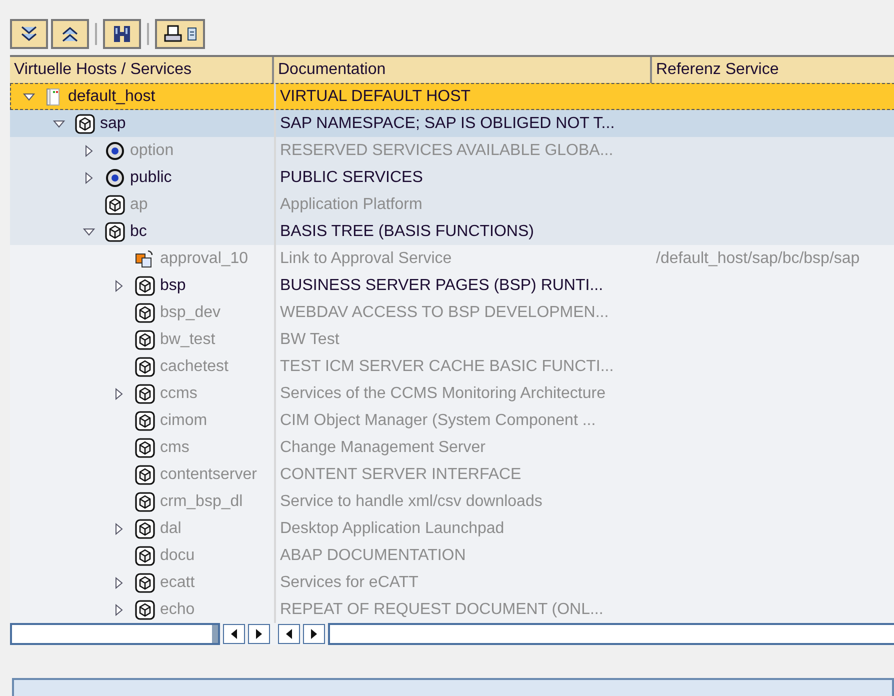  I want to click on documentation-text: Change Management Server, so click(383, 447).